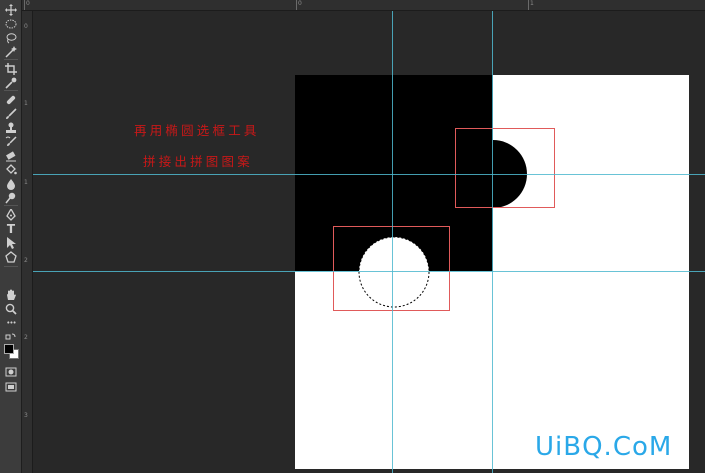 The height and width of the screenshot is (473, 705). I want to click on site-watermark: UiBQ.CoM, so click(604, 447).